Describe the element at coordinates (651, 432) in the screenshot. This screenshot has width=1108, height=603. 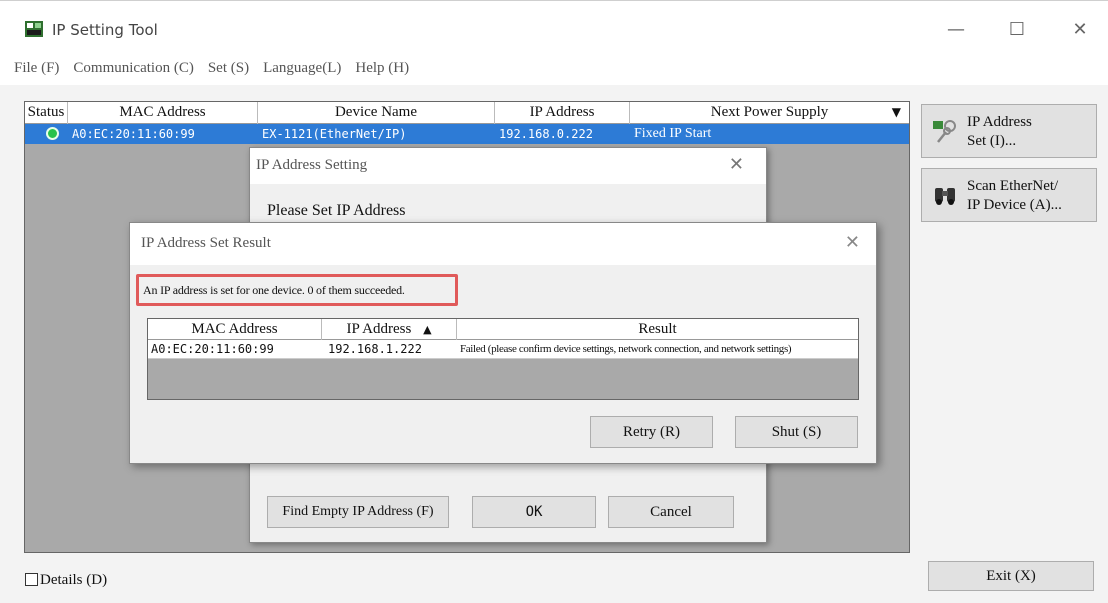
I see `retry-button: Retry (R)` at that location.